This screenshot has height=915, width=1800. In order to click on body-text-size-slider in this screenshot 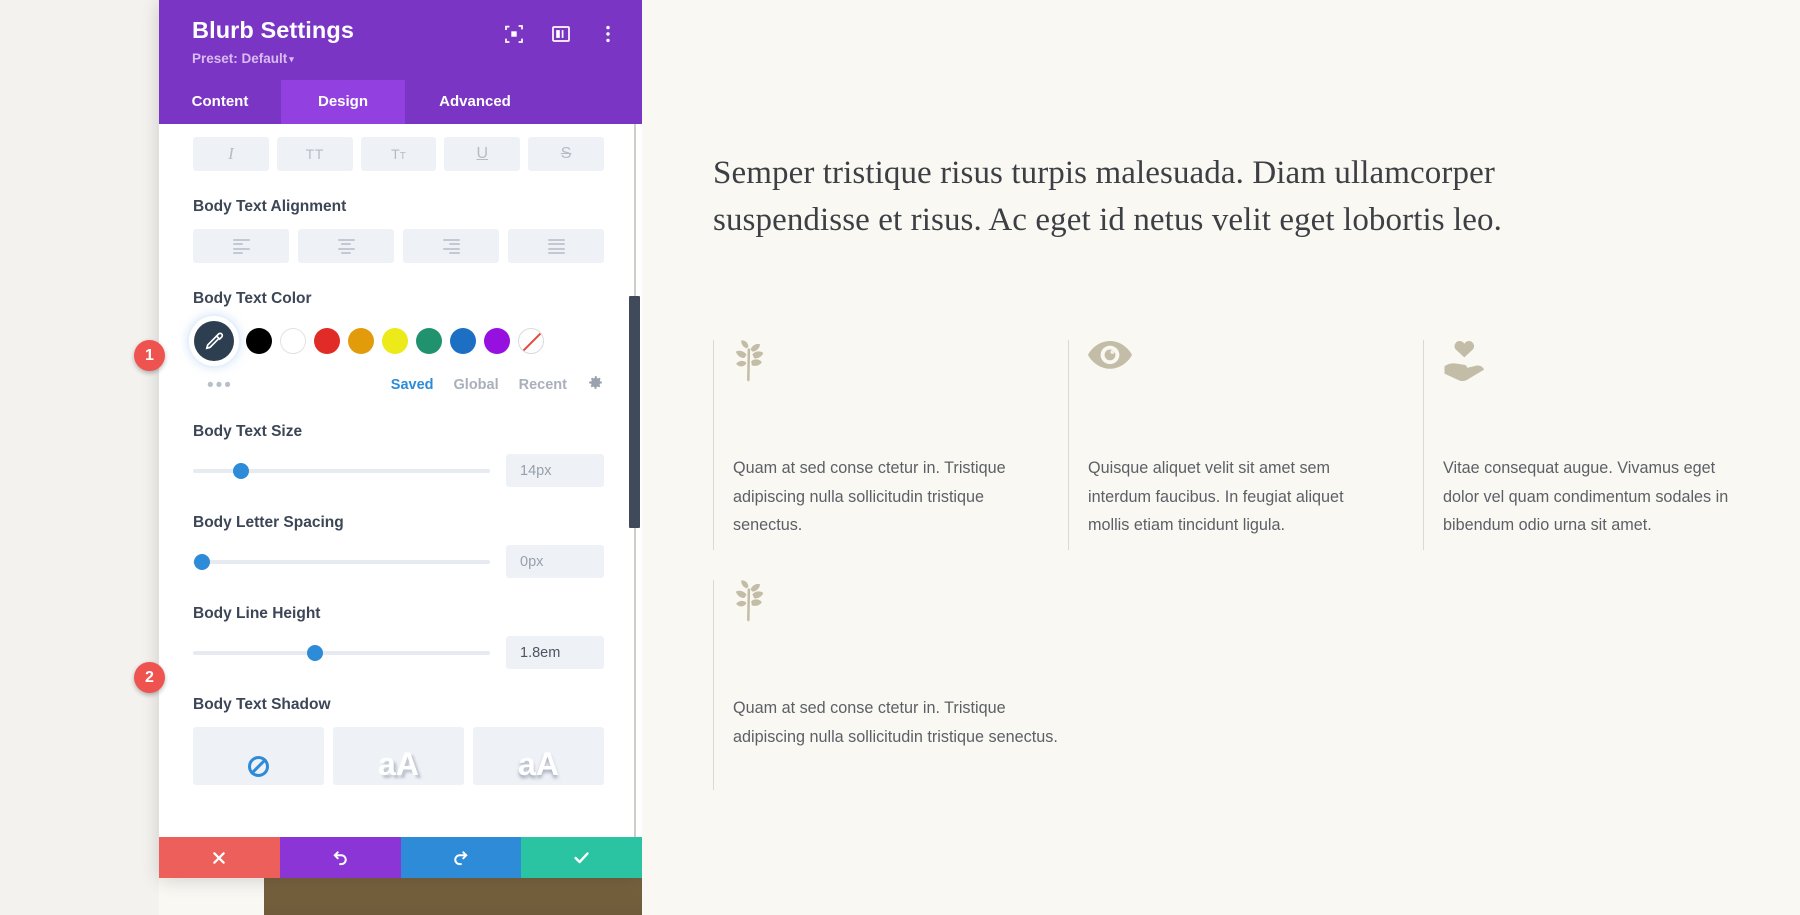, I will do `click(341, 471)`.